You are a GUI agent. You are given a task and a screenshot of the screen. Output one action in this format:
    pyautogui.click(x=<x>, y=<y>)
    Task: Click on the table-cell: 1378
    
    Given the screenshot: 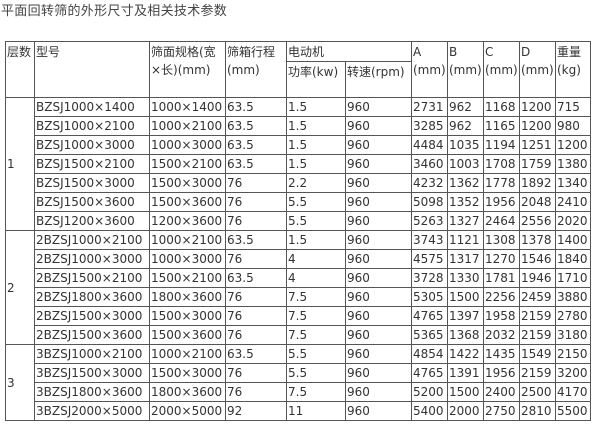 What is the action you would take?
    pyautogui.click(x=537, y=240)
    